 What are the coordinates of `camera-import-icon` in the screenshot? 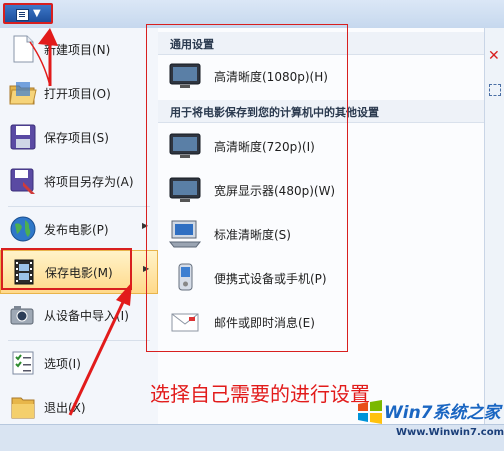 It's located at (22, 315).